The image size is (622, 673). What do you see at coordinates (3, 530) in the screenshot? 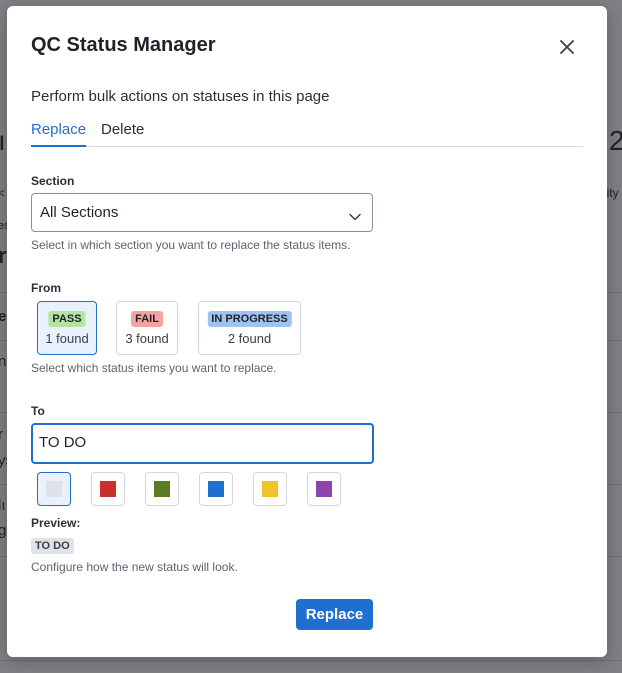
I see `background-text-fragment: g` at bounding box center [3, 530].